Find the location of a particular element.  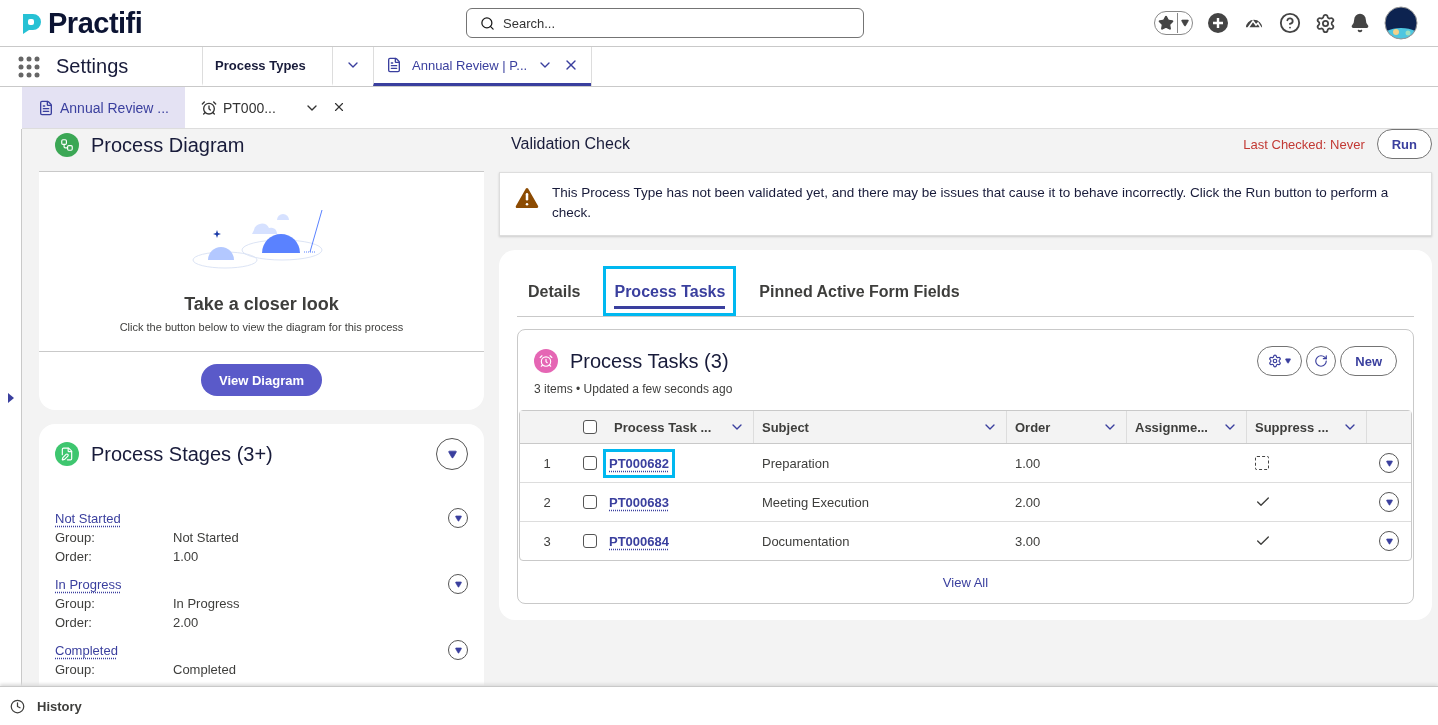

table-cell-text: 3.00 is located at coordinates (1028, 541).